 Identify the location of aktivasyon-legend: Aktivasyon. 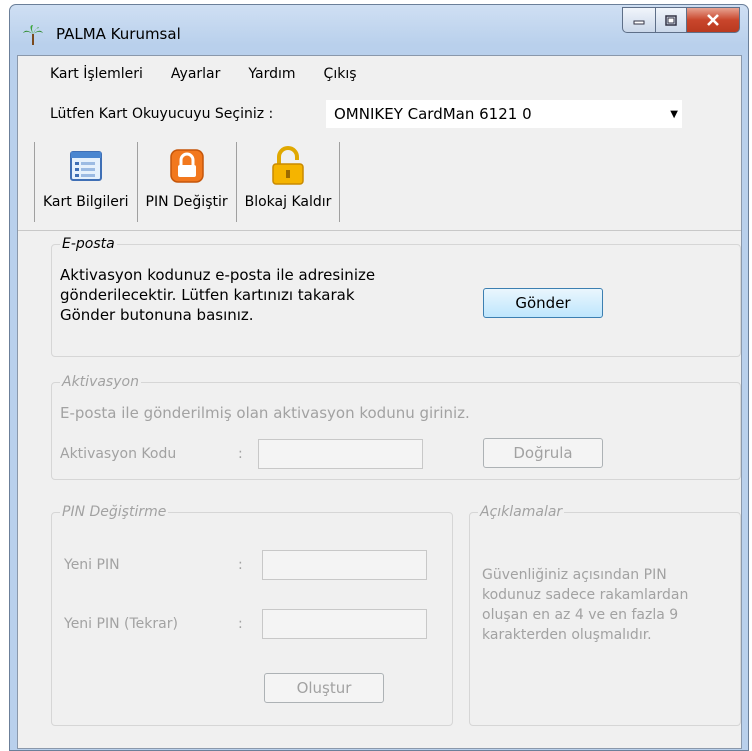
(100, 382).